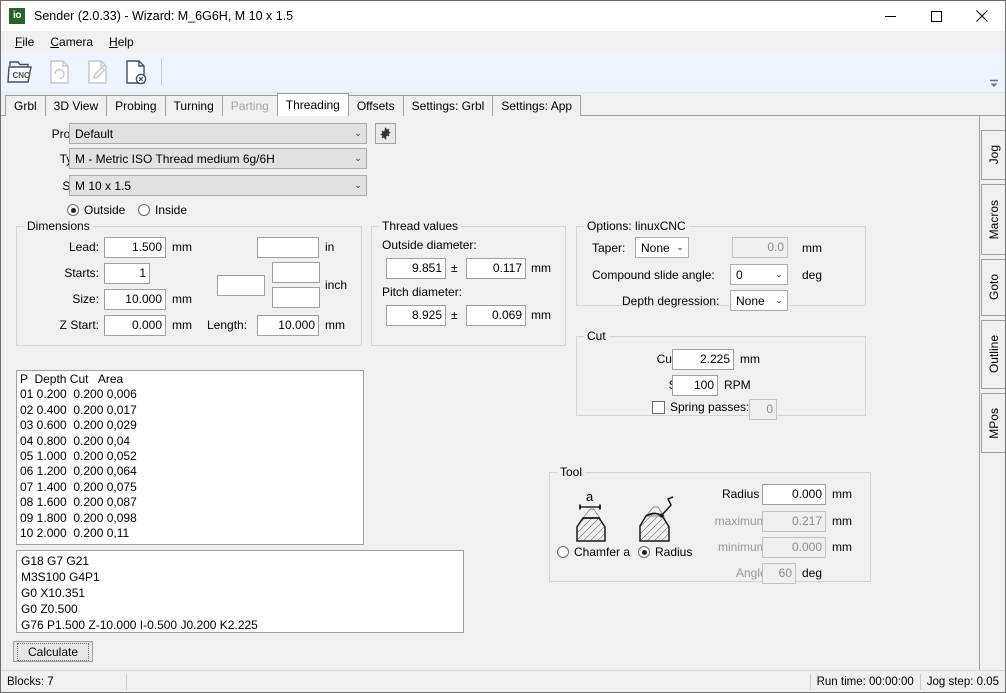  I want to click on angle-label: Angle:, so click(752, 573).